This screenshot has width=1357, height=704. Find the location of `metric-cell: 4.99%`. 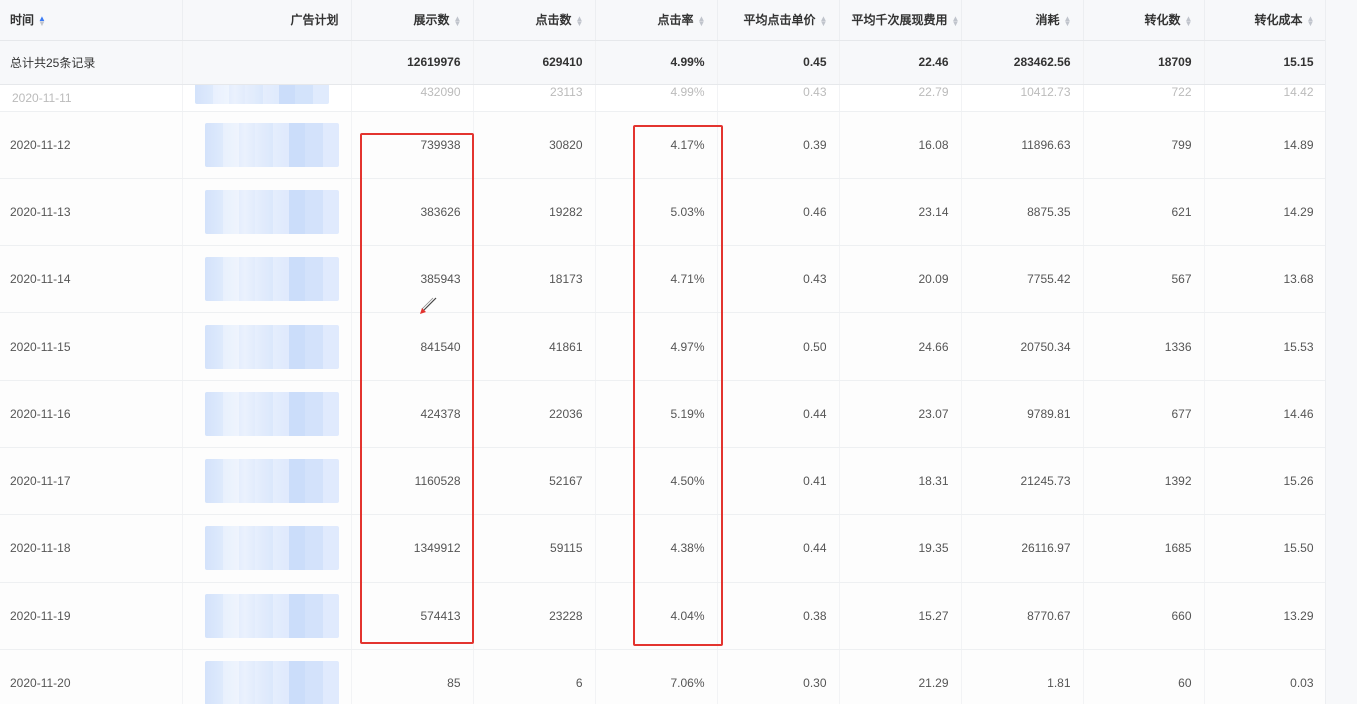

metric-cell: 4.99% is located at coordinates (656, 98).